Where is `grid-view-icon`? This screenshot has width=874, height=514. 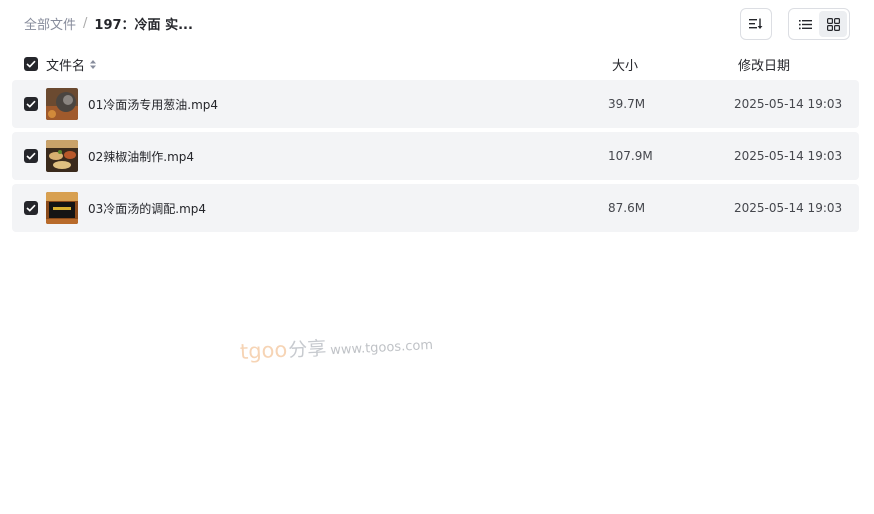
grid-view-icon is located at coordinates (833, 24).